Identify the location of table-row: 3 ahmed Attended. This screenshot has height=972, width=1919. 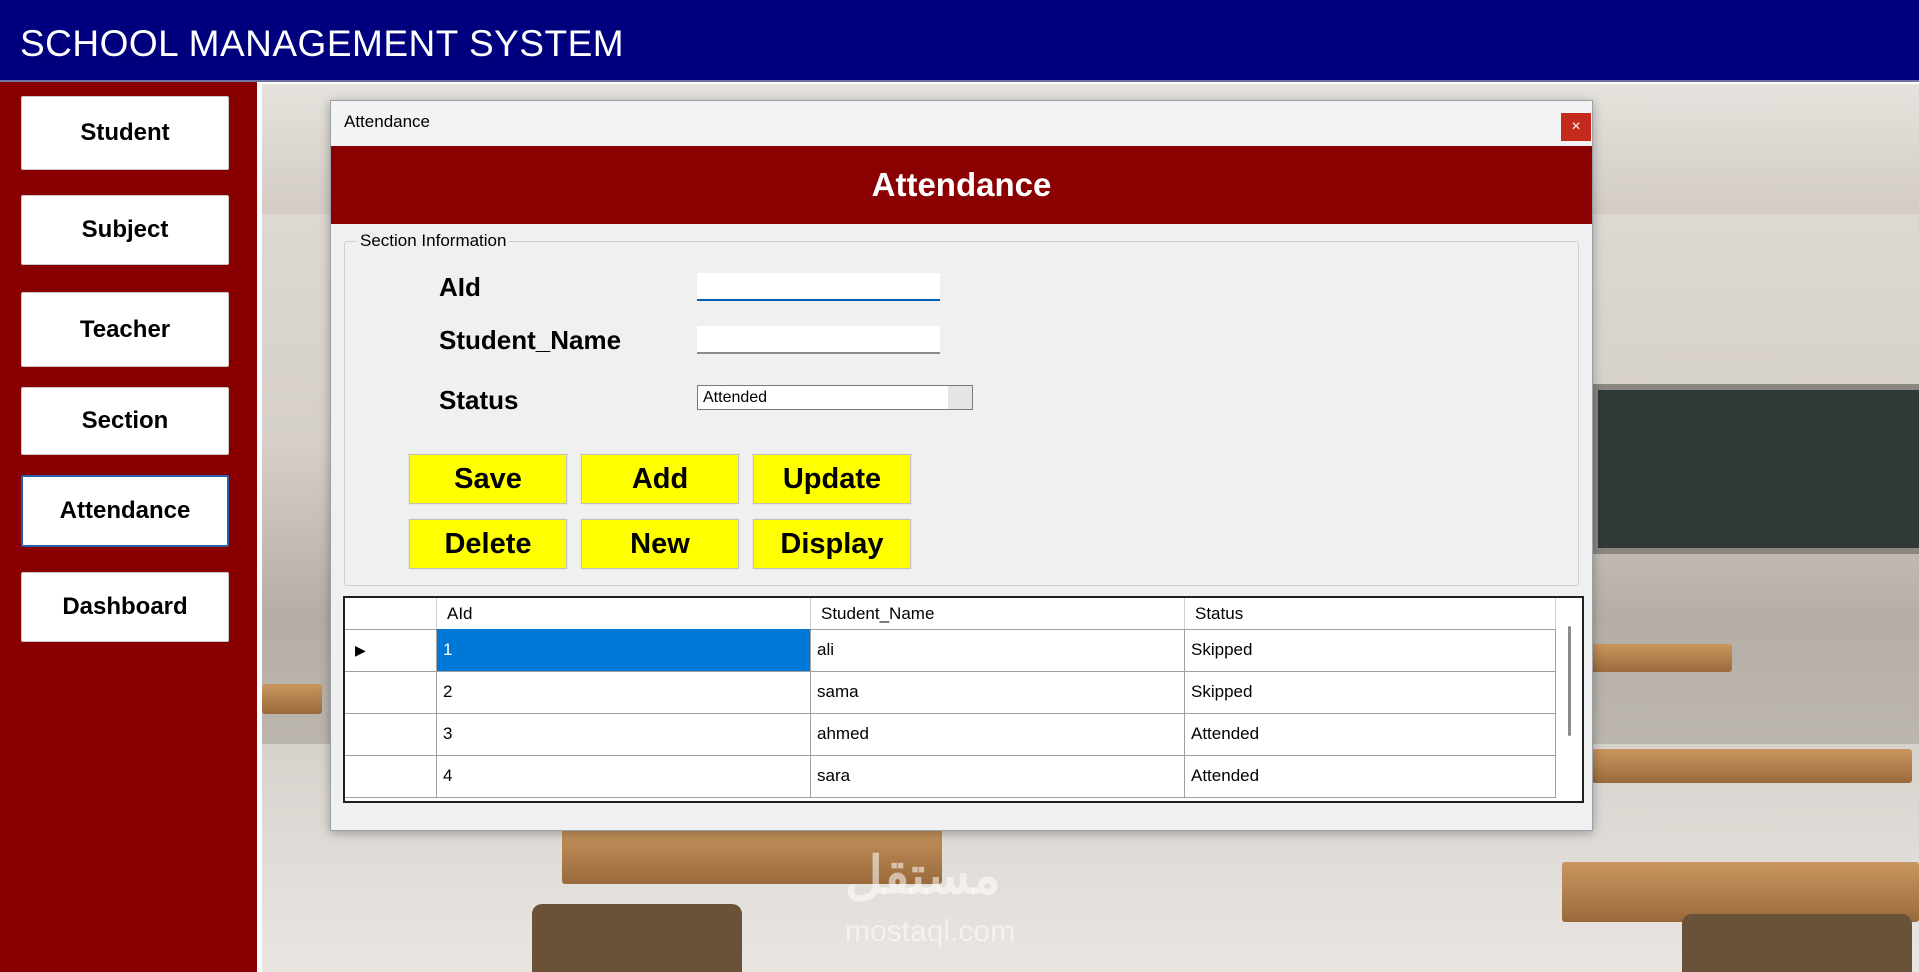
(950, 734).